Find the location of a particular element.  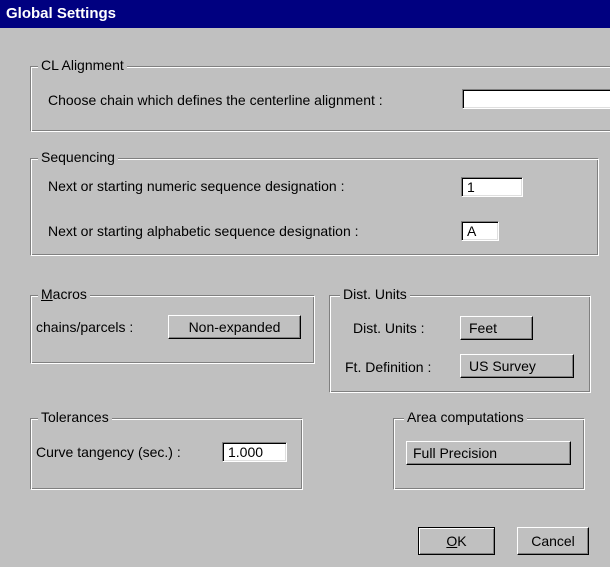

cancel-button: Cancel is located at coordinates (553, 541).